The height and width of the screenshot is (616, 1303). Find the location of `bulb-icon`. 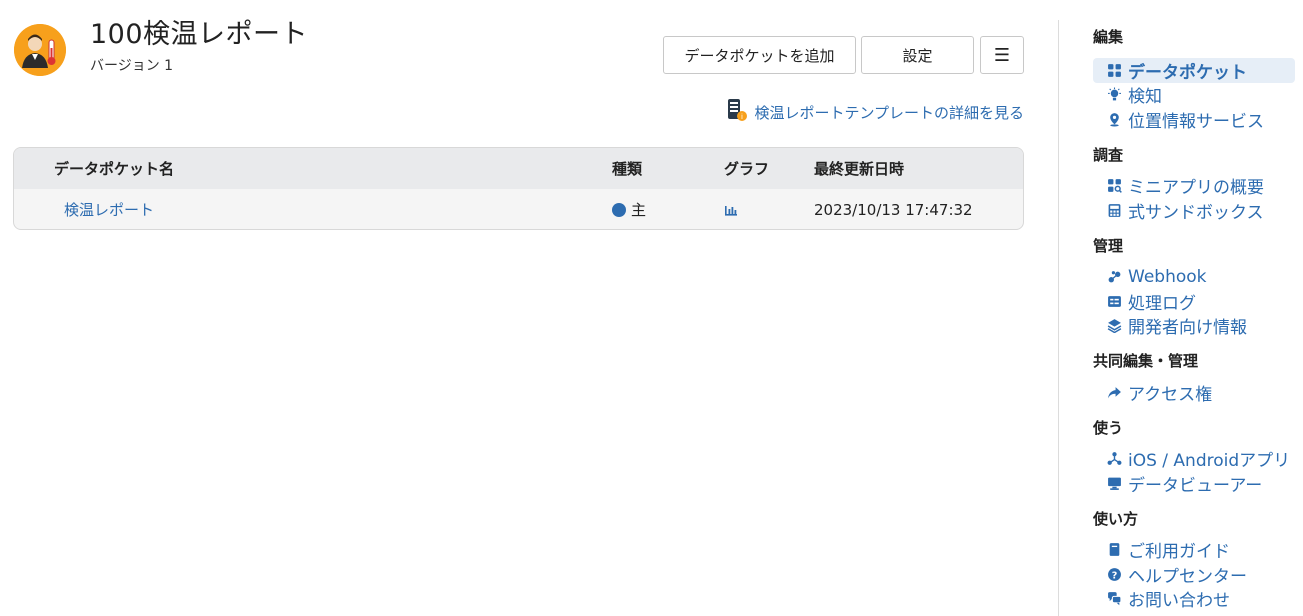

bulb-icon is located at coordinates (1114, 95).